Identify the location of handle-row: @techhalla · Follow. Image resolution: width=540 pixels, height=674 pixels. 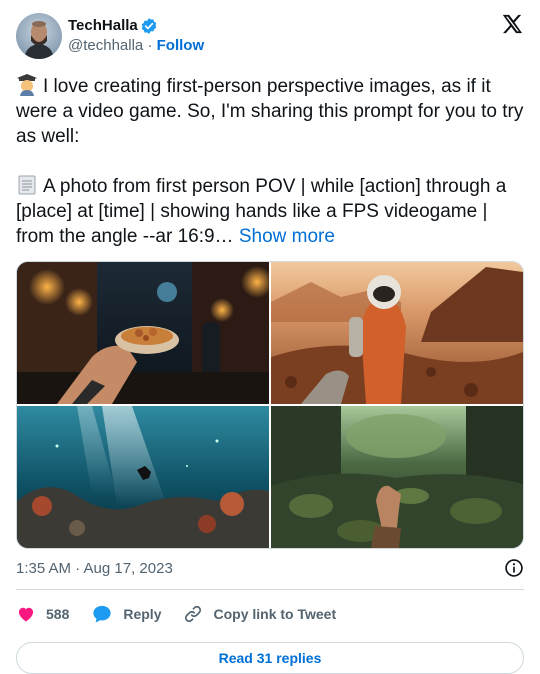
(136, 46).